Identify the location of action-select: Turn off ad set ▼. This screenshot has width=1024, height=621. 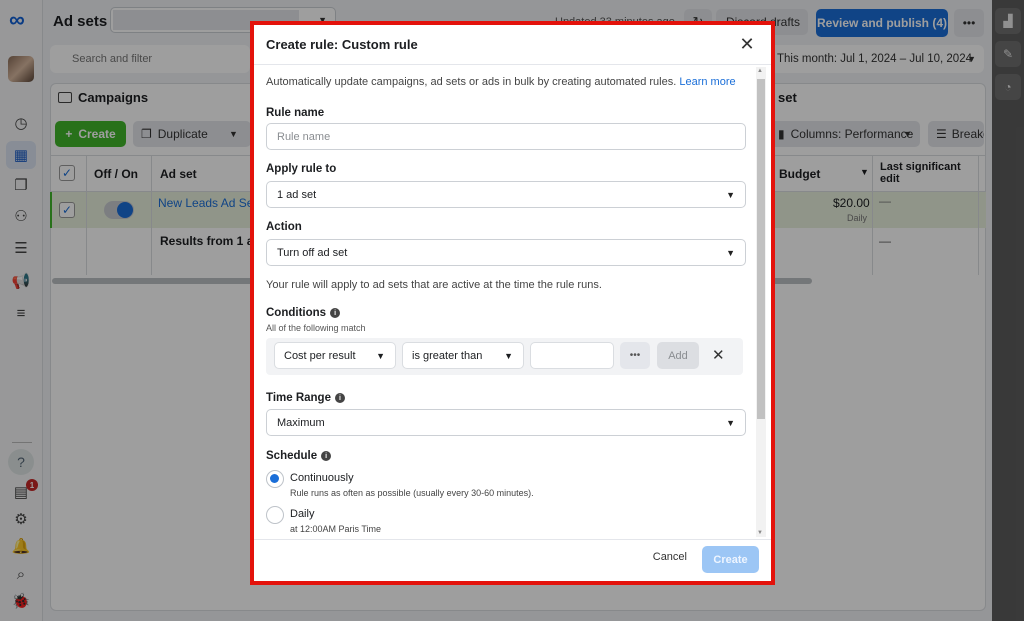
(506, 252).